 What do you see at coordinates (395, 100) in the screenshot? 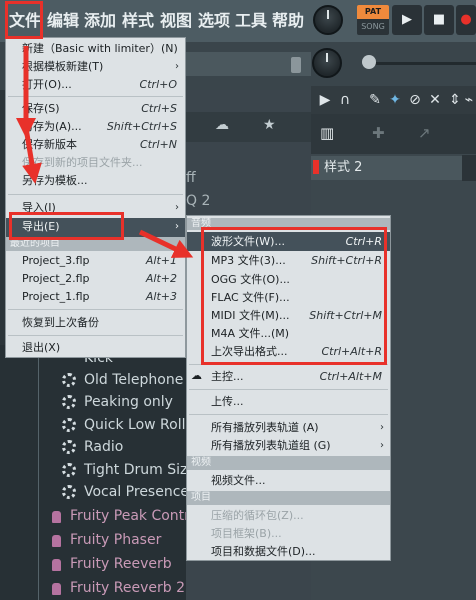
I see `paint-icon: ✦` at bounding box center [395, 100].